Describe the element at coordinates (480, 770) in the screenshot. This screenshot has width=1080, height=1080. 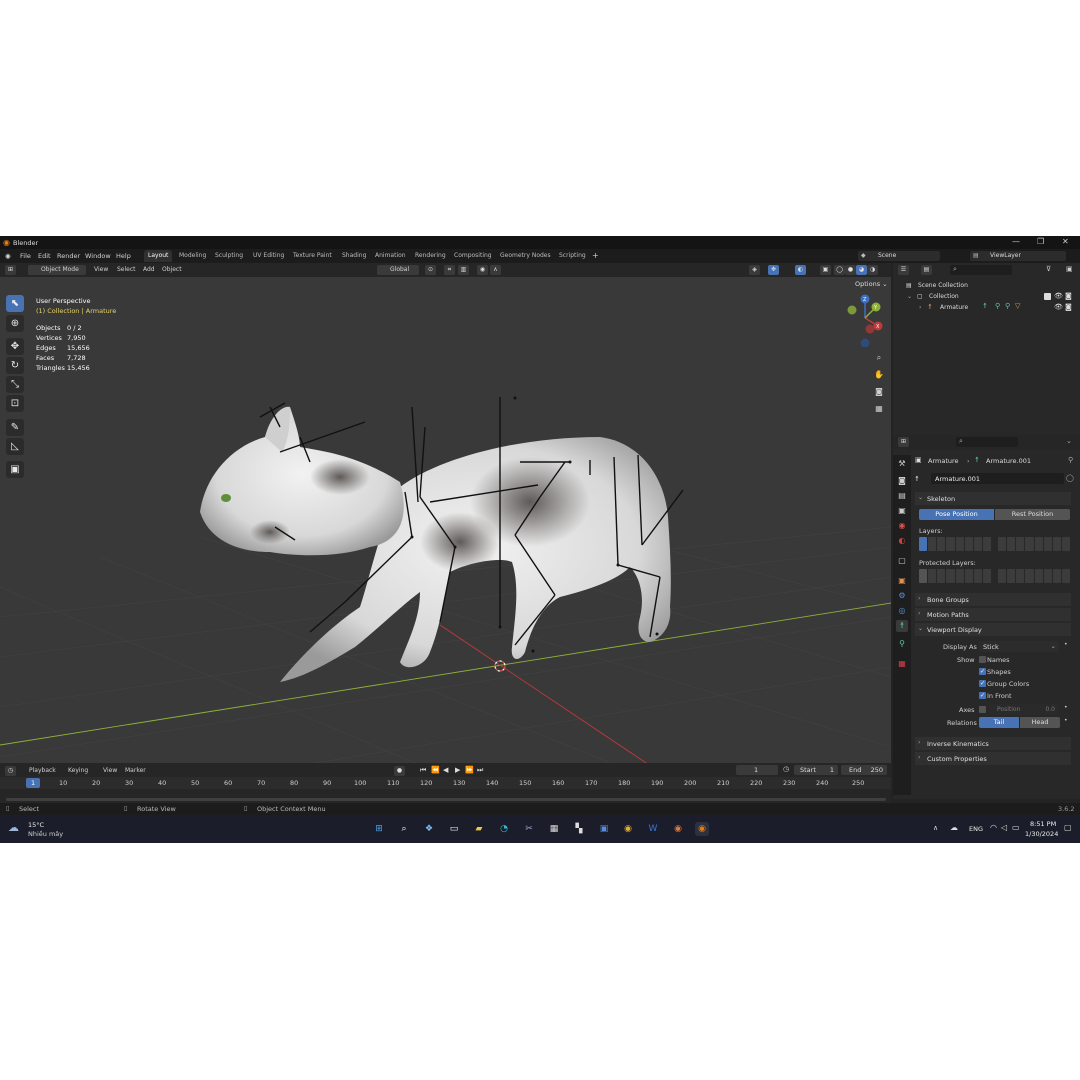
I see `jump-end-icon: ⏭` at that location.